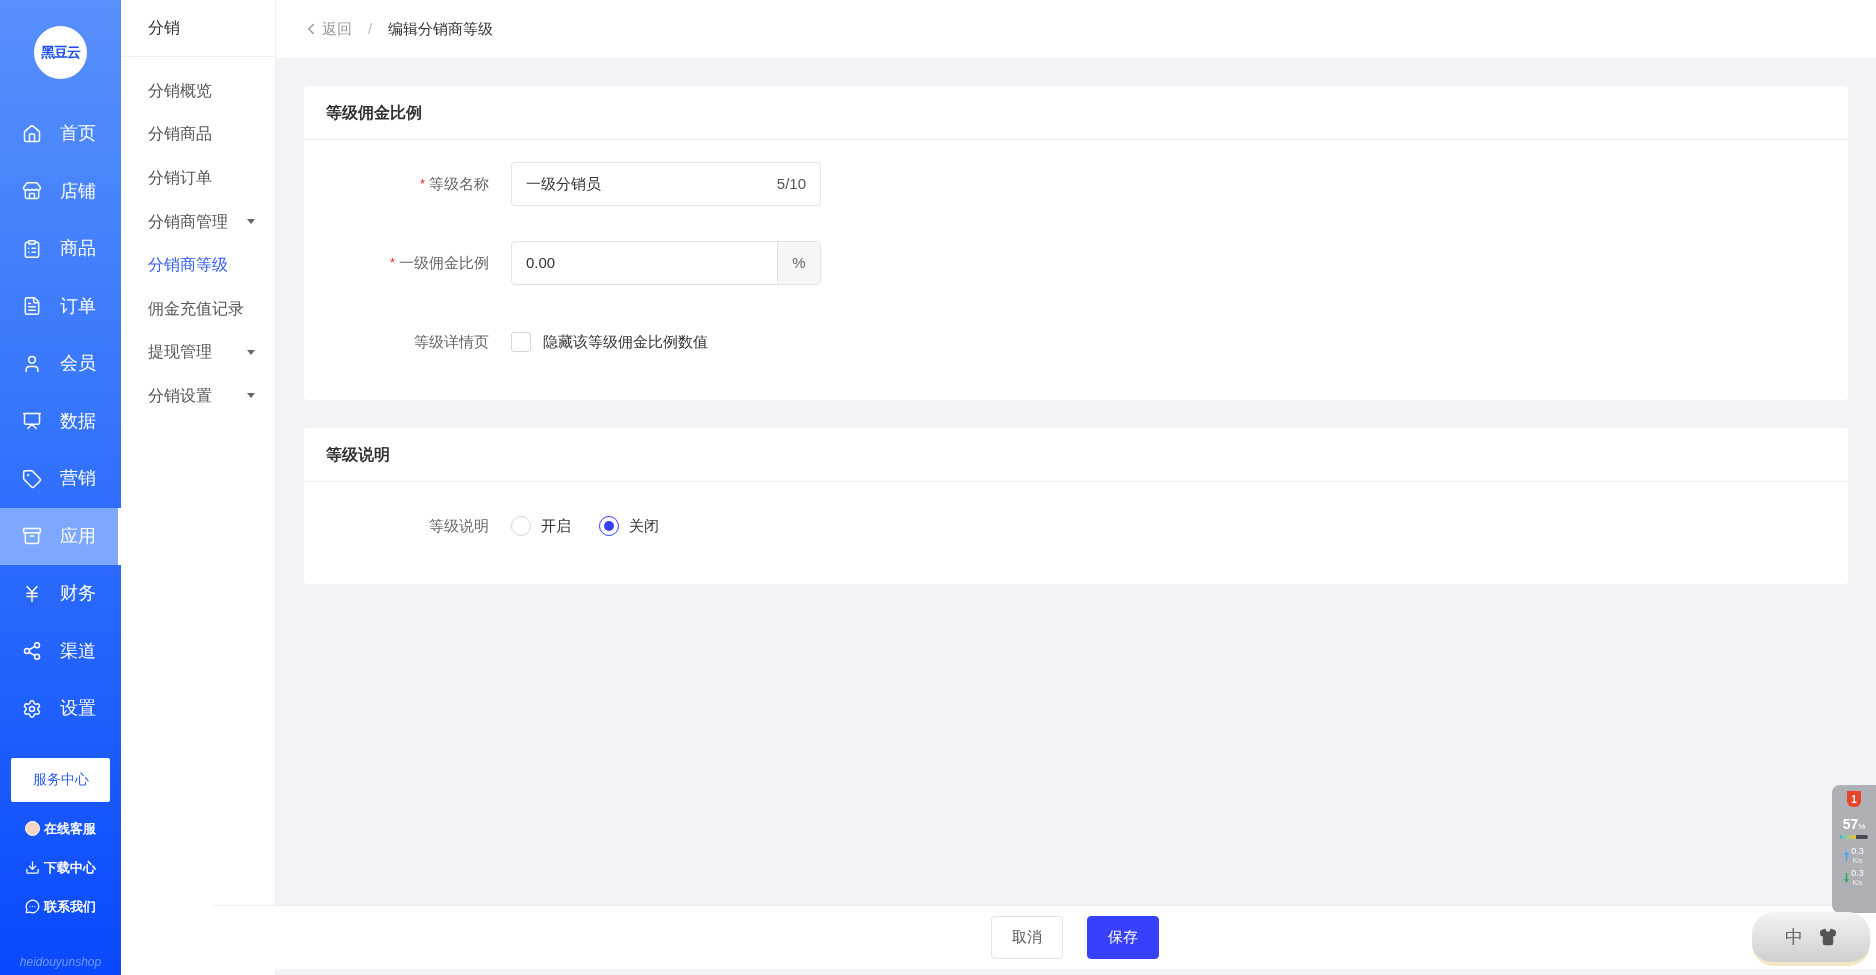 Image resolution: width=1876 pixels, height=975 pixels. What do you see at coordinates (198, 308) in the screenshot?
I see `sub-nav-item: 佣金充值记录` at bounding box center [198, 308].